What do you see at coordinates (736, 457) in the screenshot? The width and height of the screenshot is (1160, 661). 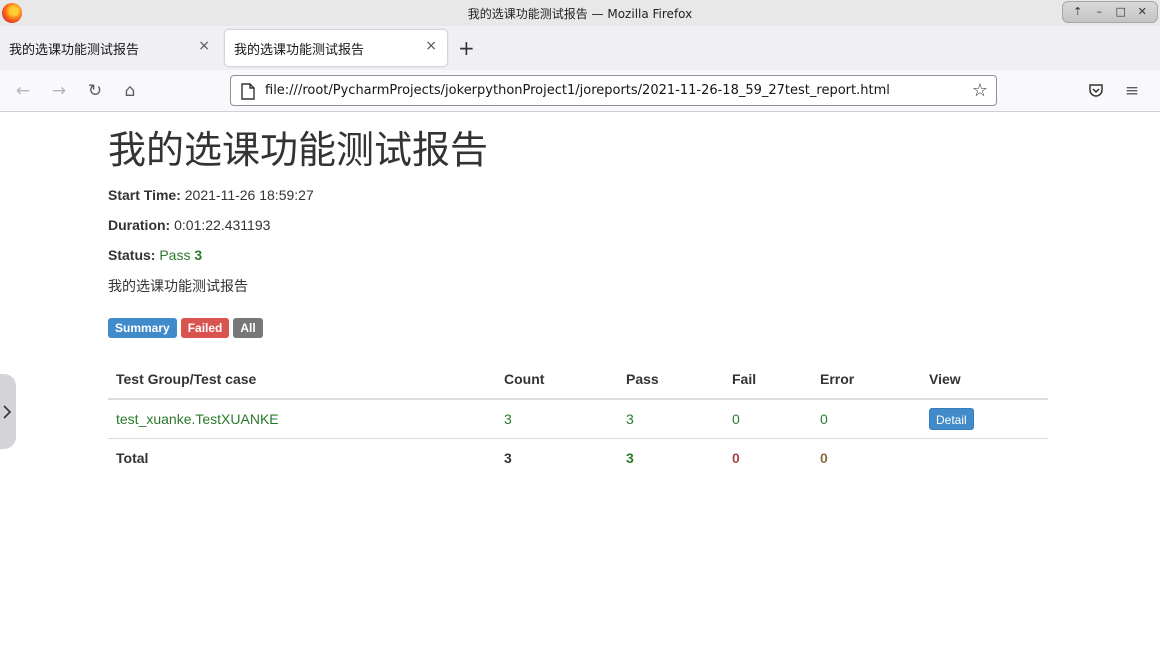 I see `total-fail: 0` at bounding box center [736, 457].